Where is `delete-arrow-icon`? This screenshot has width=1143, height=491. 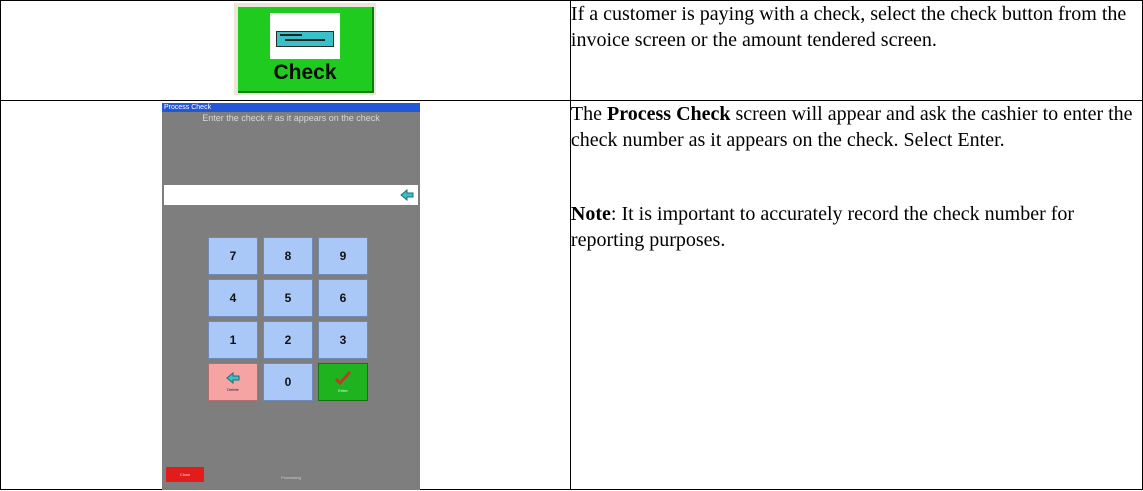 delete-arrow-icon is located at coordinates (233, 378).